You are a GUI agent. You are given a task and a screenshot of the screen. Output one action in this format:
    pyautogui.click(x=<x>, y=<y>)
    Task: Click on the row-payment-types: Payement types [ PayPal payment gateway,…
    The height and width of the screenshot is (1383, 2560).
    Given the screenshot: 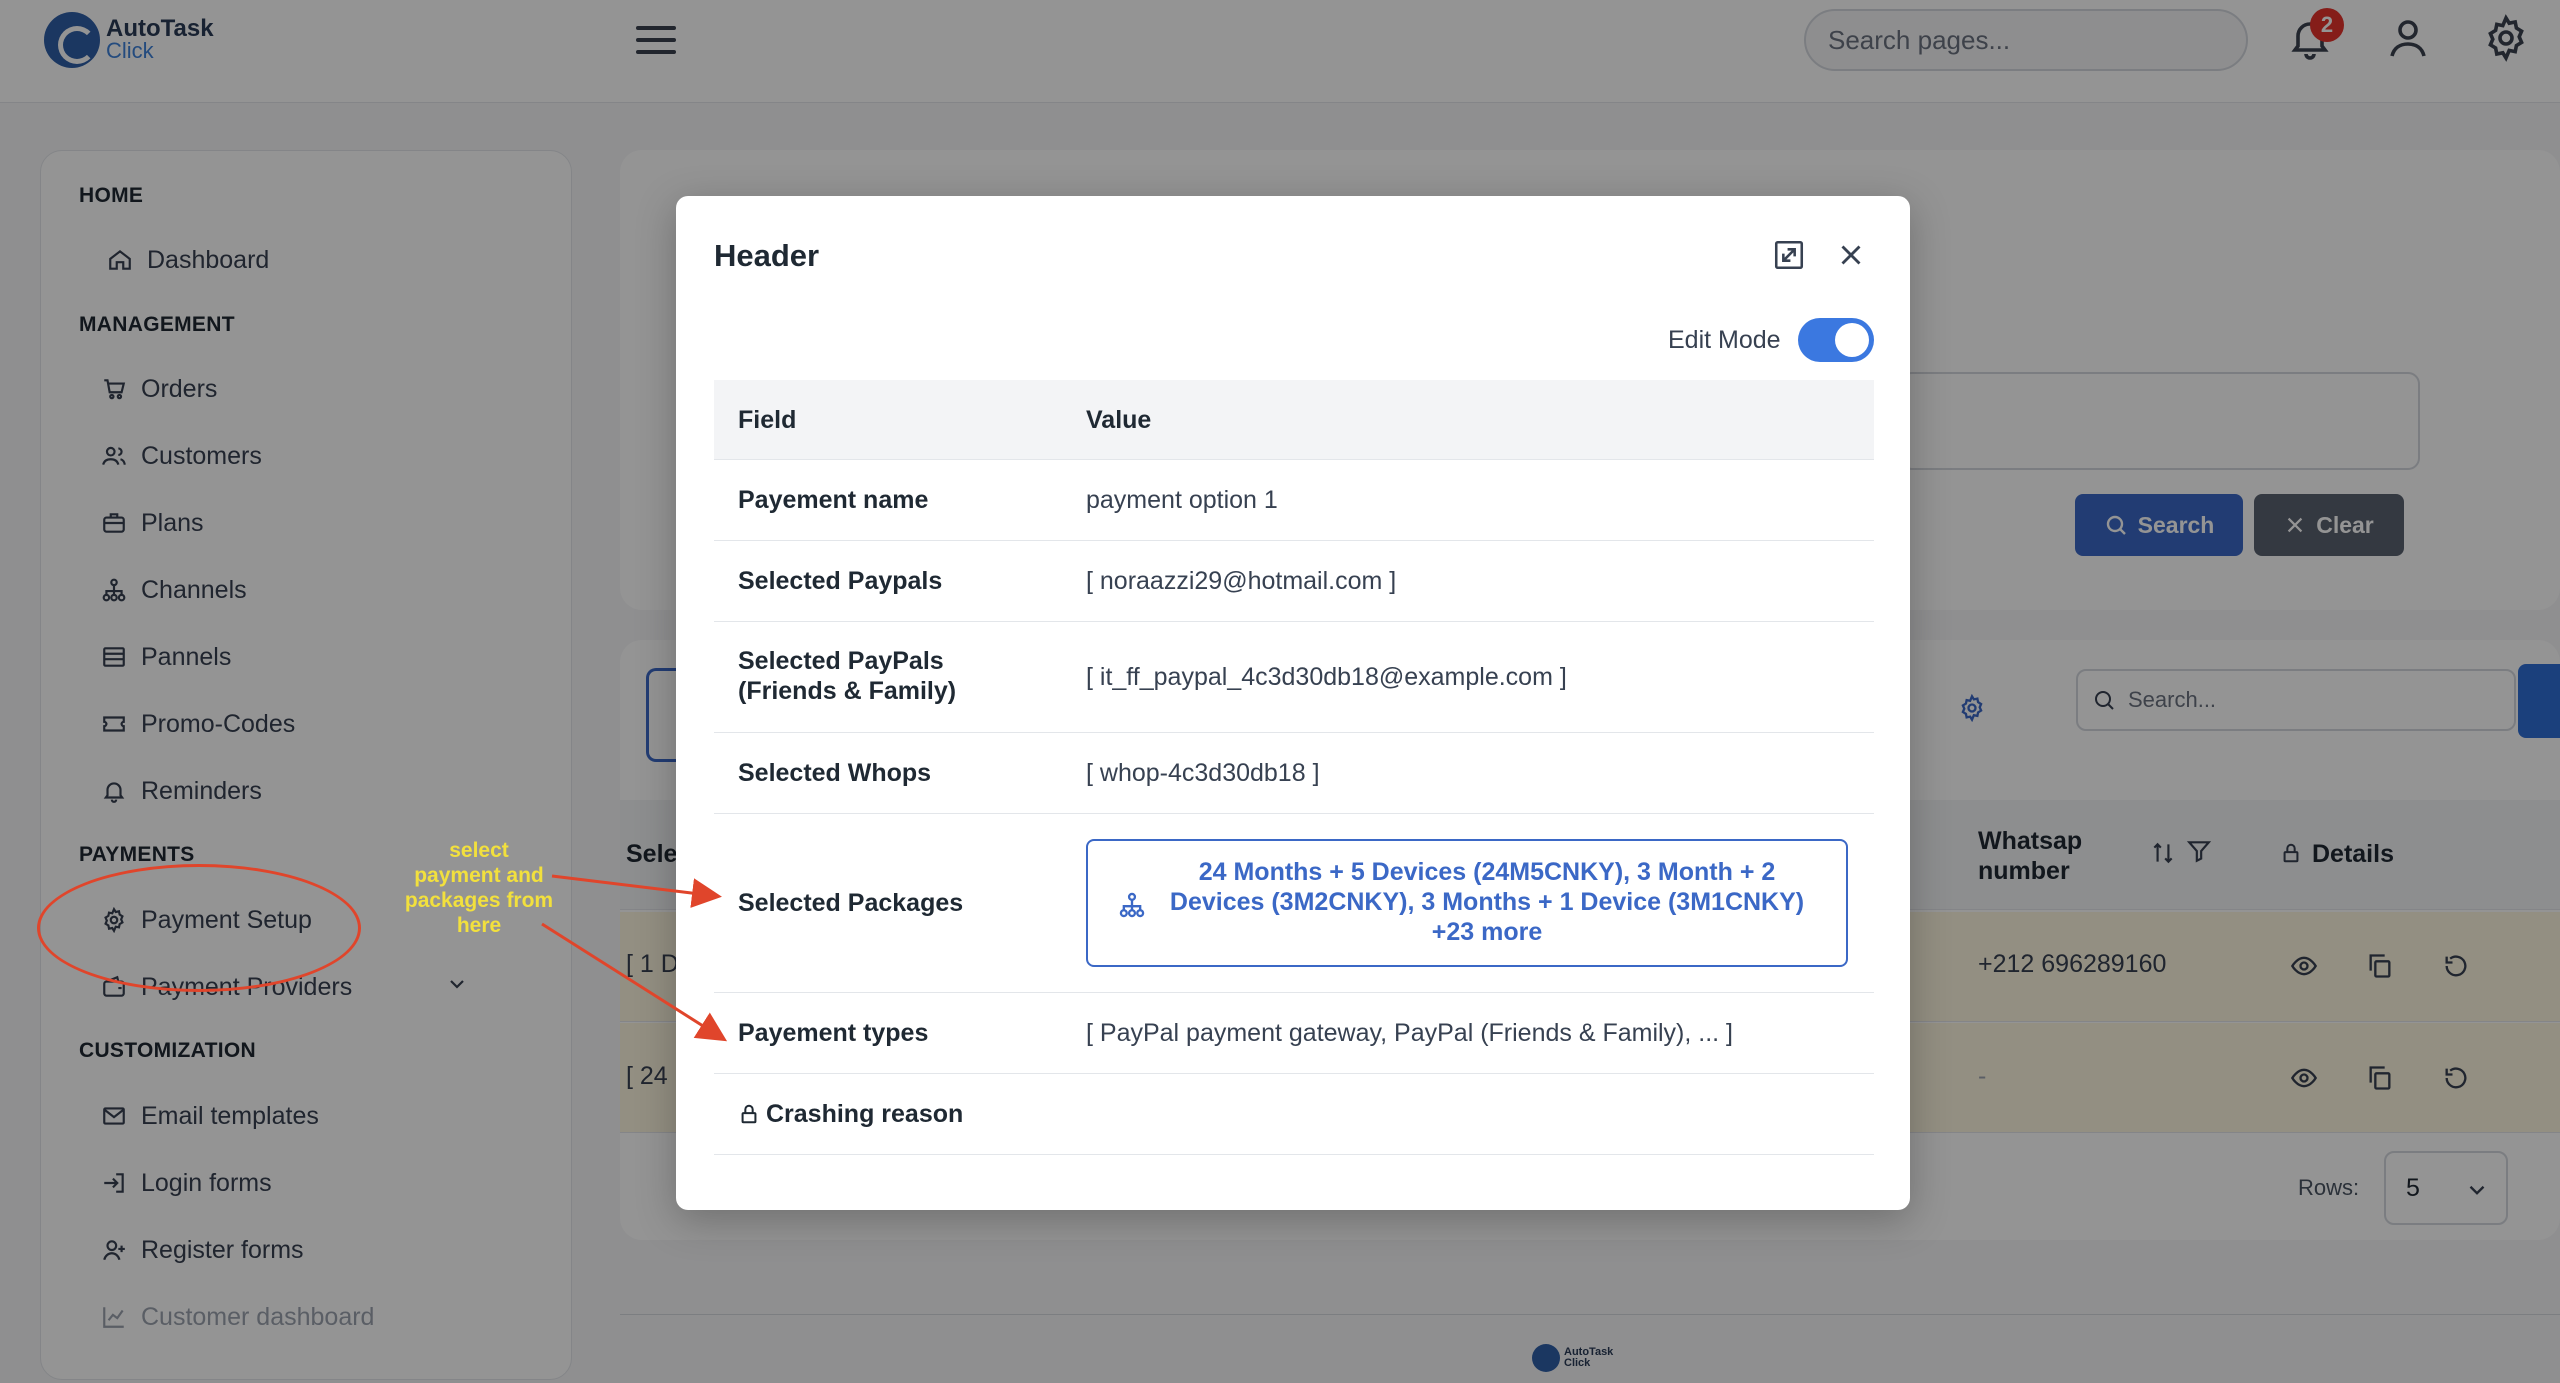 What is the action you would take?
    pyautogui.click(x=1294, y=1033)
    